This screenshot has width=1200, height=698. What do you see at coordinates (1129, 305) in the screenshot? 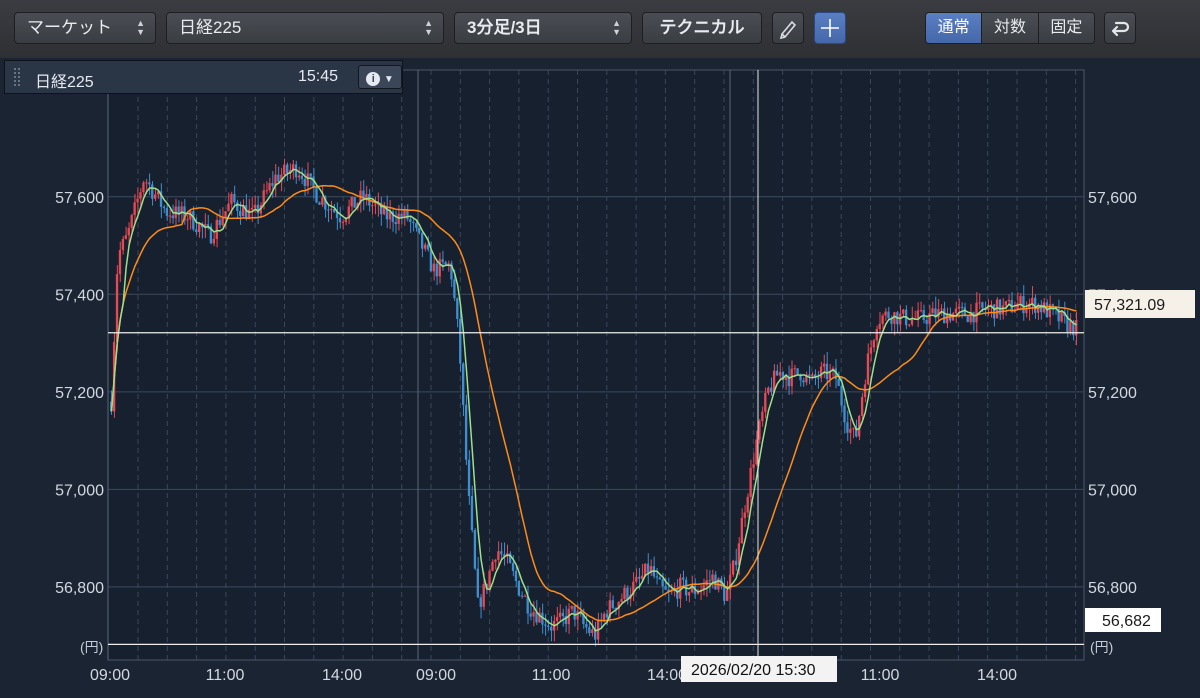
I see `crosshair-value-label: 57,321.09` at bounding box center [1129, 305].